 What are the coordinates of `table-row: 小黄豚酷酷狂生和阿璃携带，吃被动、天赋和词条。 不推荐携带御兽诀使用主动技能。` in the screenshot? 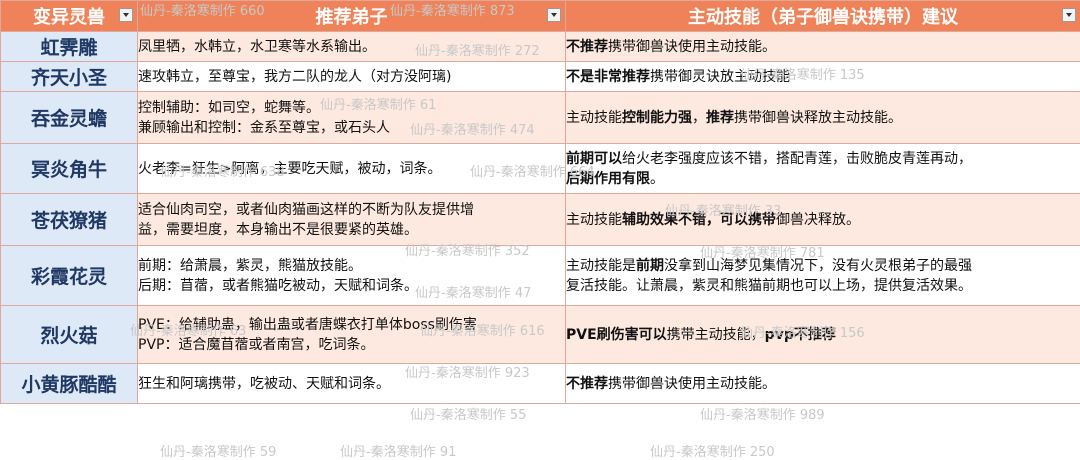 It's located at (540, 384).